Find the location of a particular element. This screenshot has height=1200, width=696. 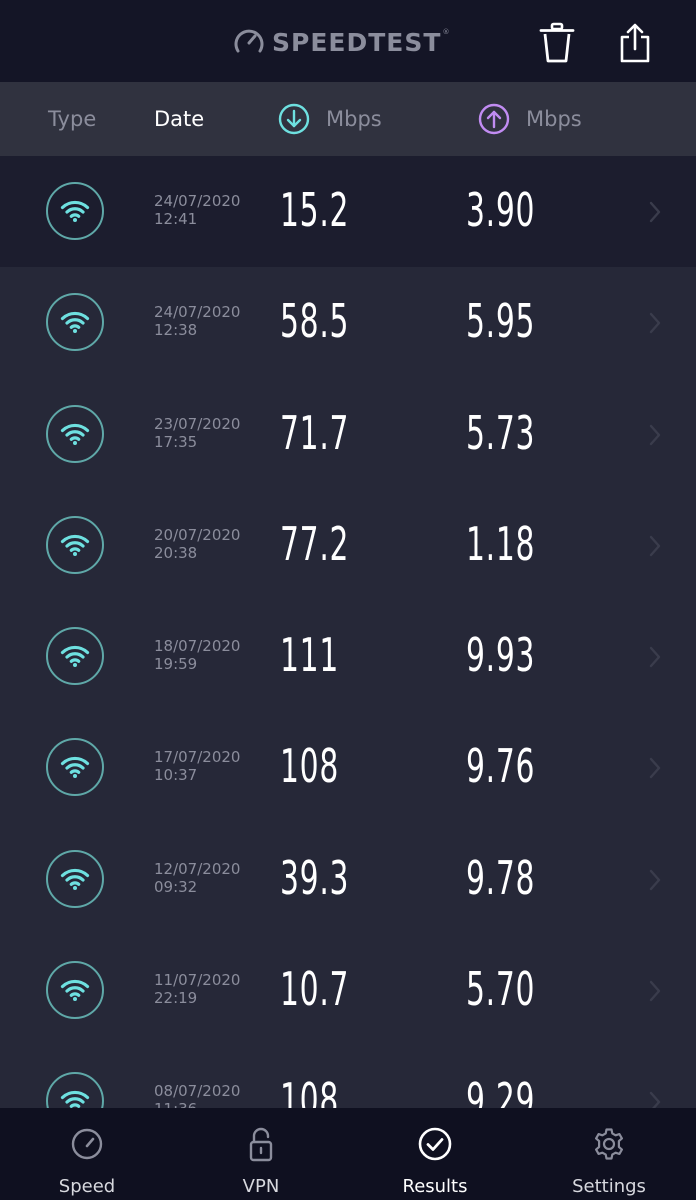

sort-by-download: Mbps is located at coordinates (330, 119).